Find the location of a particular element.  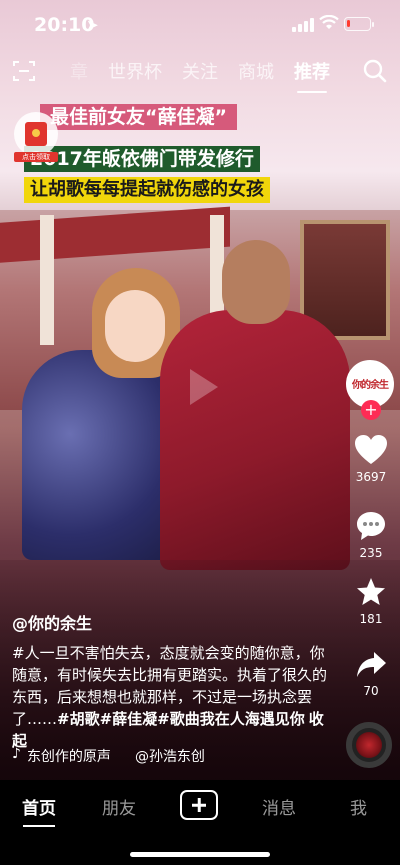

comment-count: 235 is located at coordinates (371, 553).